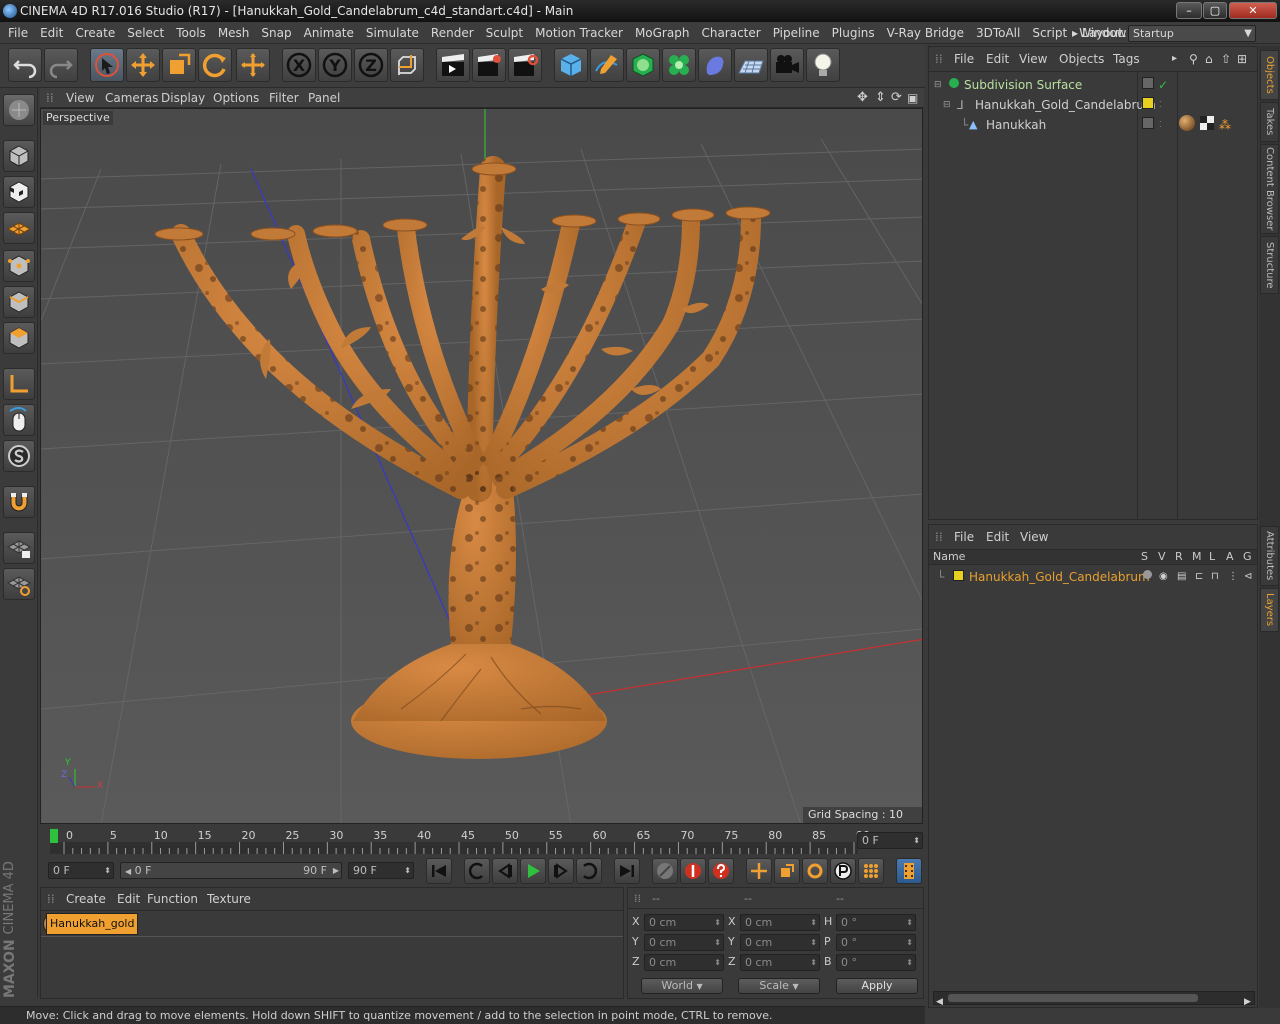 The image size is (1280, 1024). Describe the element at coordinates (896, 98) in the screenshot. I see `orbit-view-icon: ⟳` at that location.